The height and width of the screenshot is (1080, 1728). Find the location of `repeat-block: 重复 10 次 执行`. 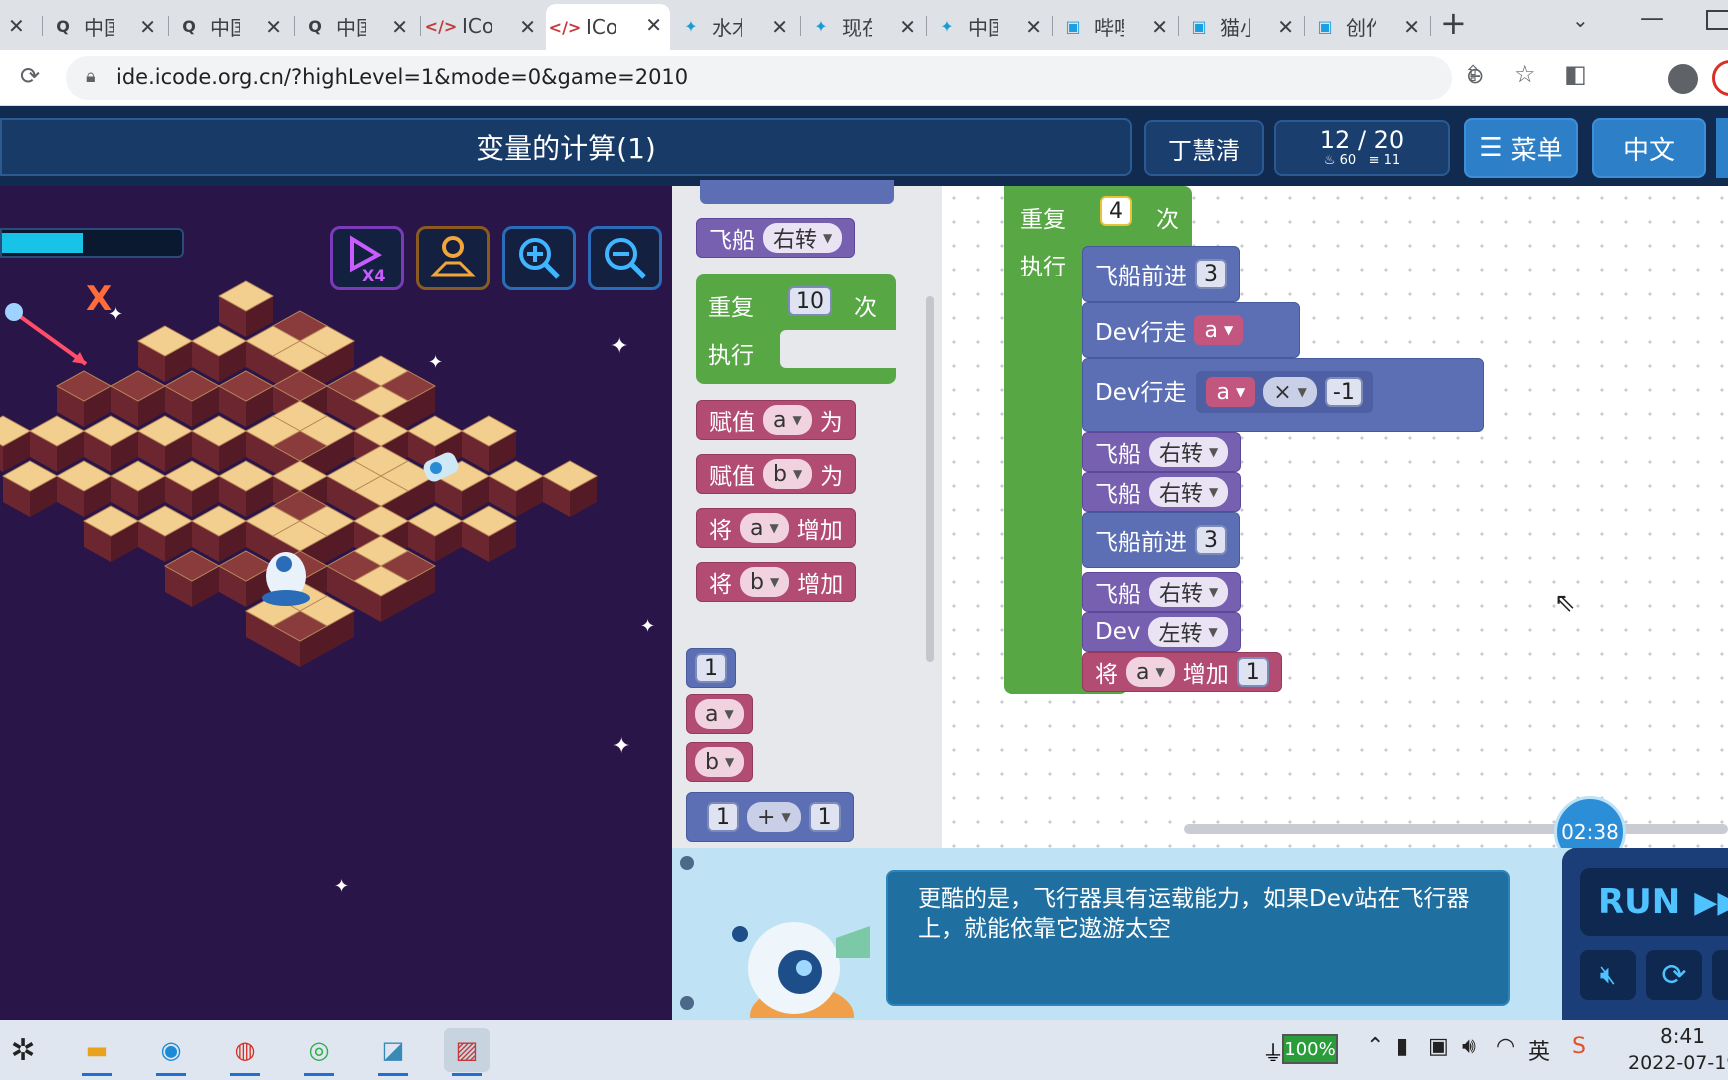

repeat-block: 重复 10 次 执行 is located at coordinates (796, 329).